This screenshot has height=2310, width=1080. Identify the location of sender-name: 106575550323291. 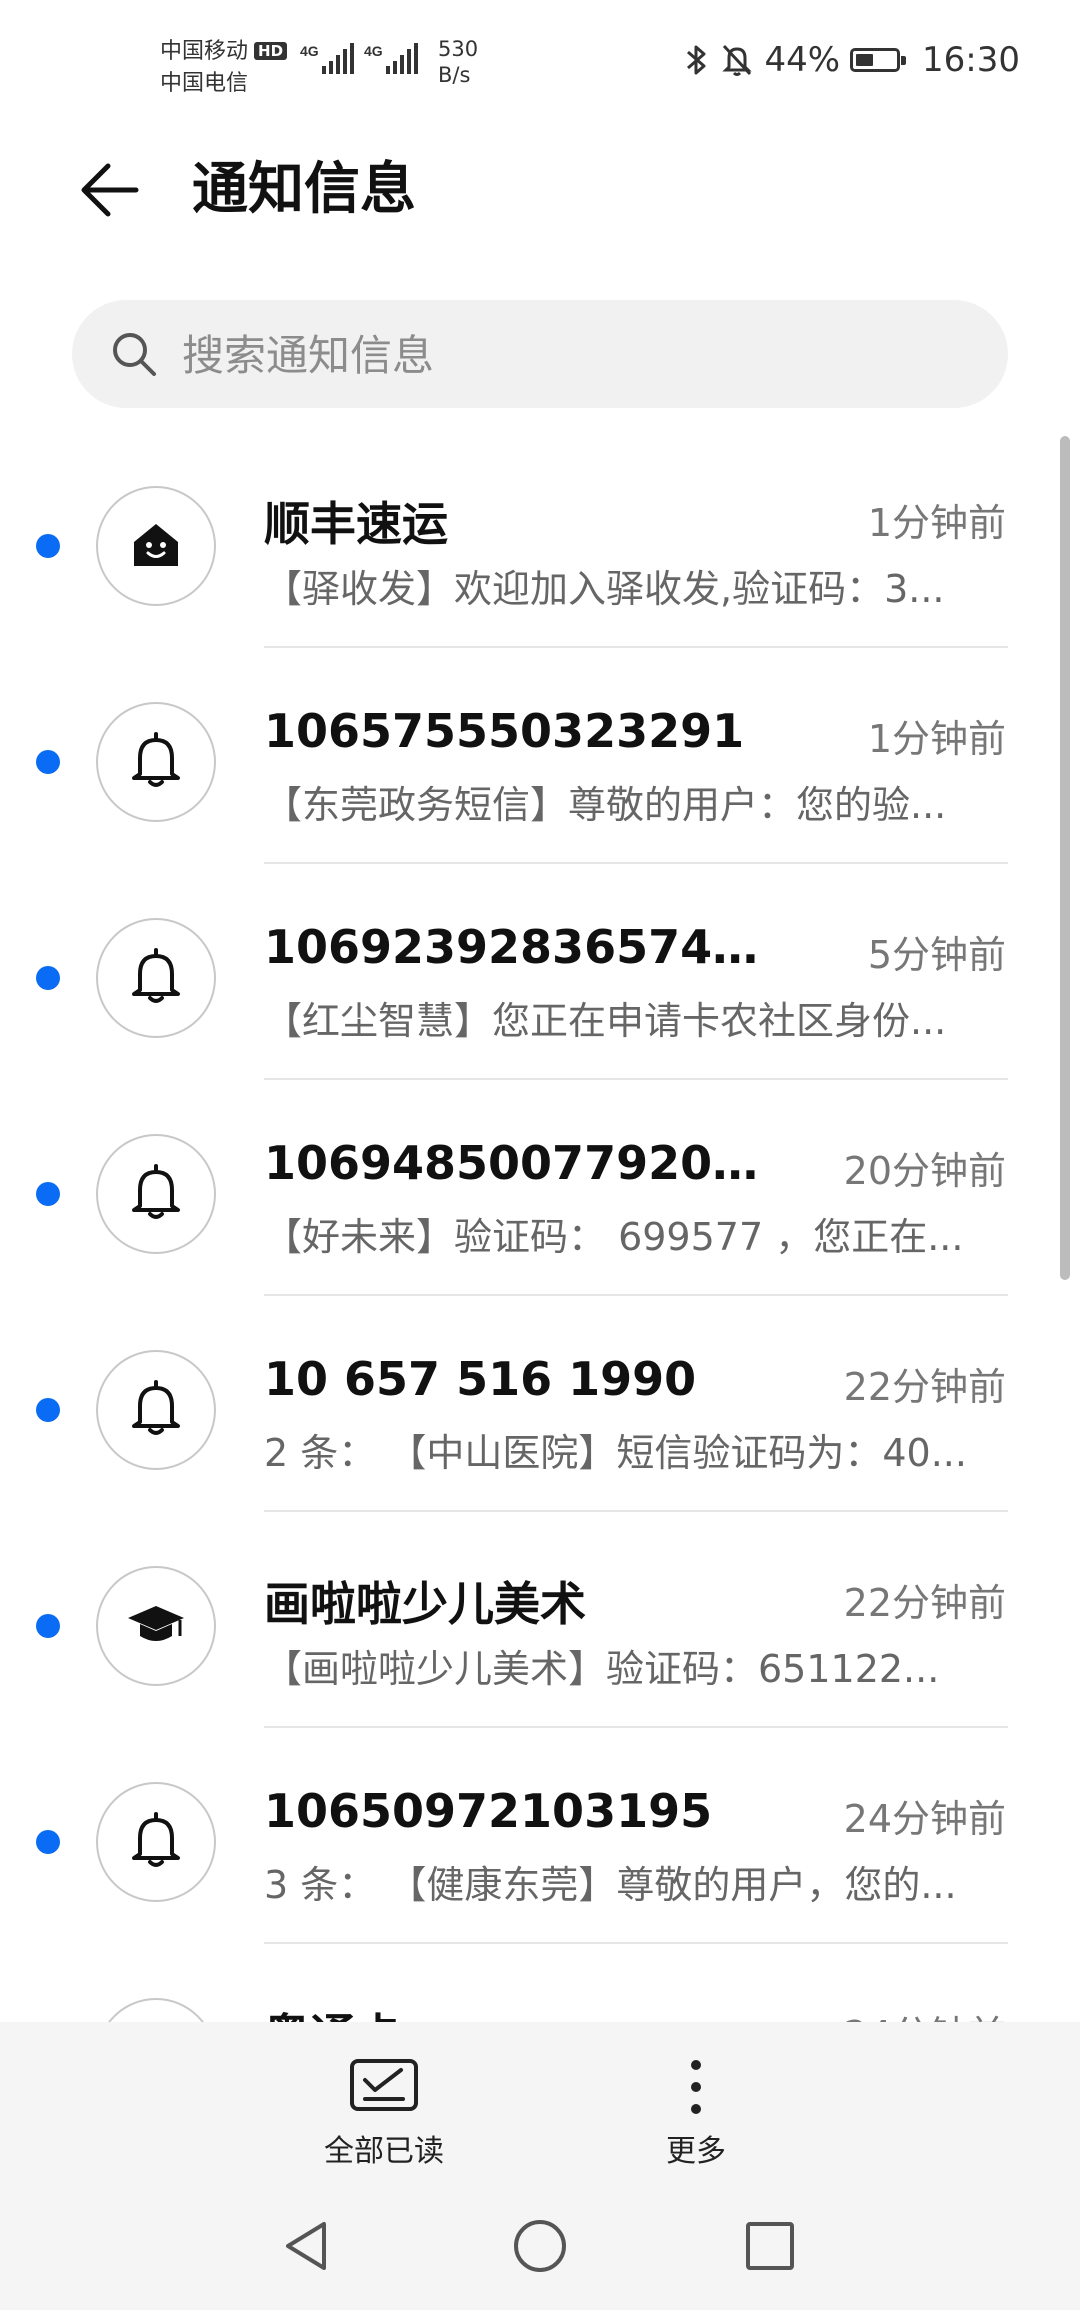
(504, 731).